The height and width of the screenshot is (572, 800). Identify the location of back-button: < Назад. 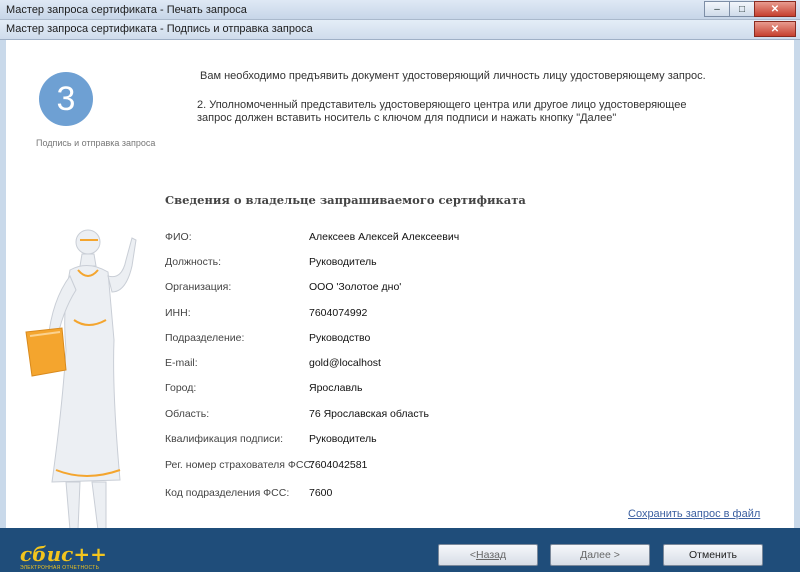
(488, 555).